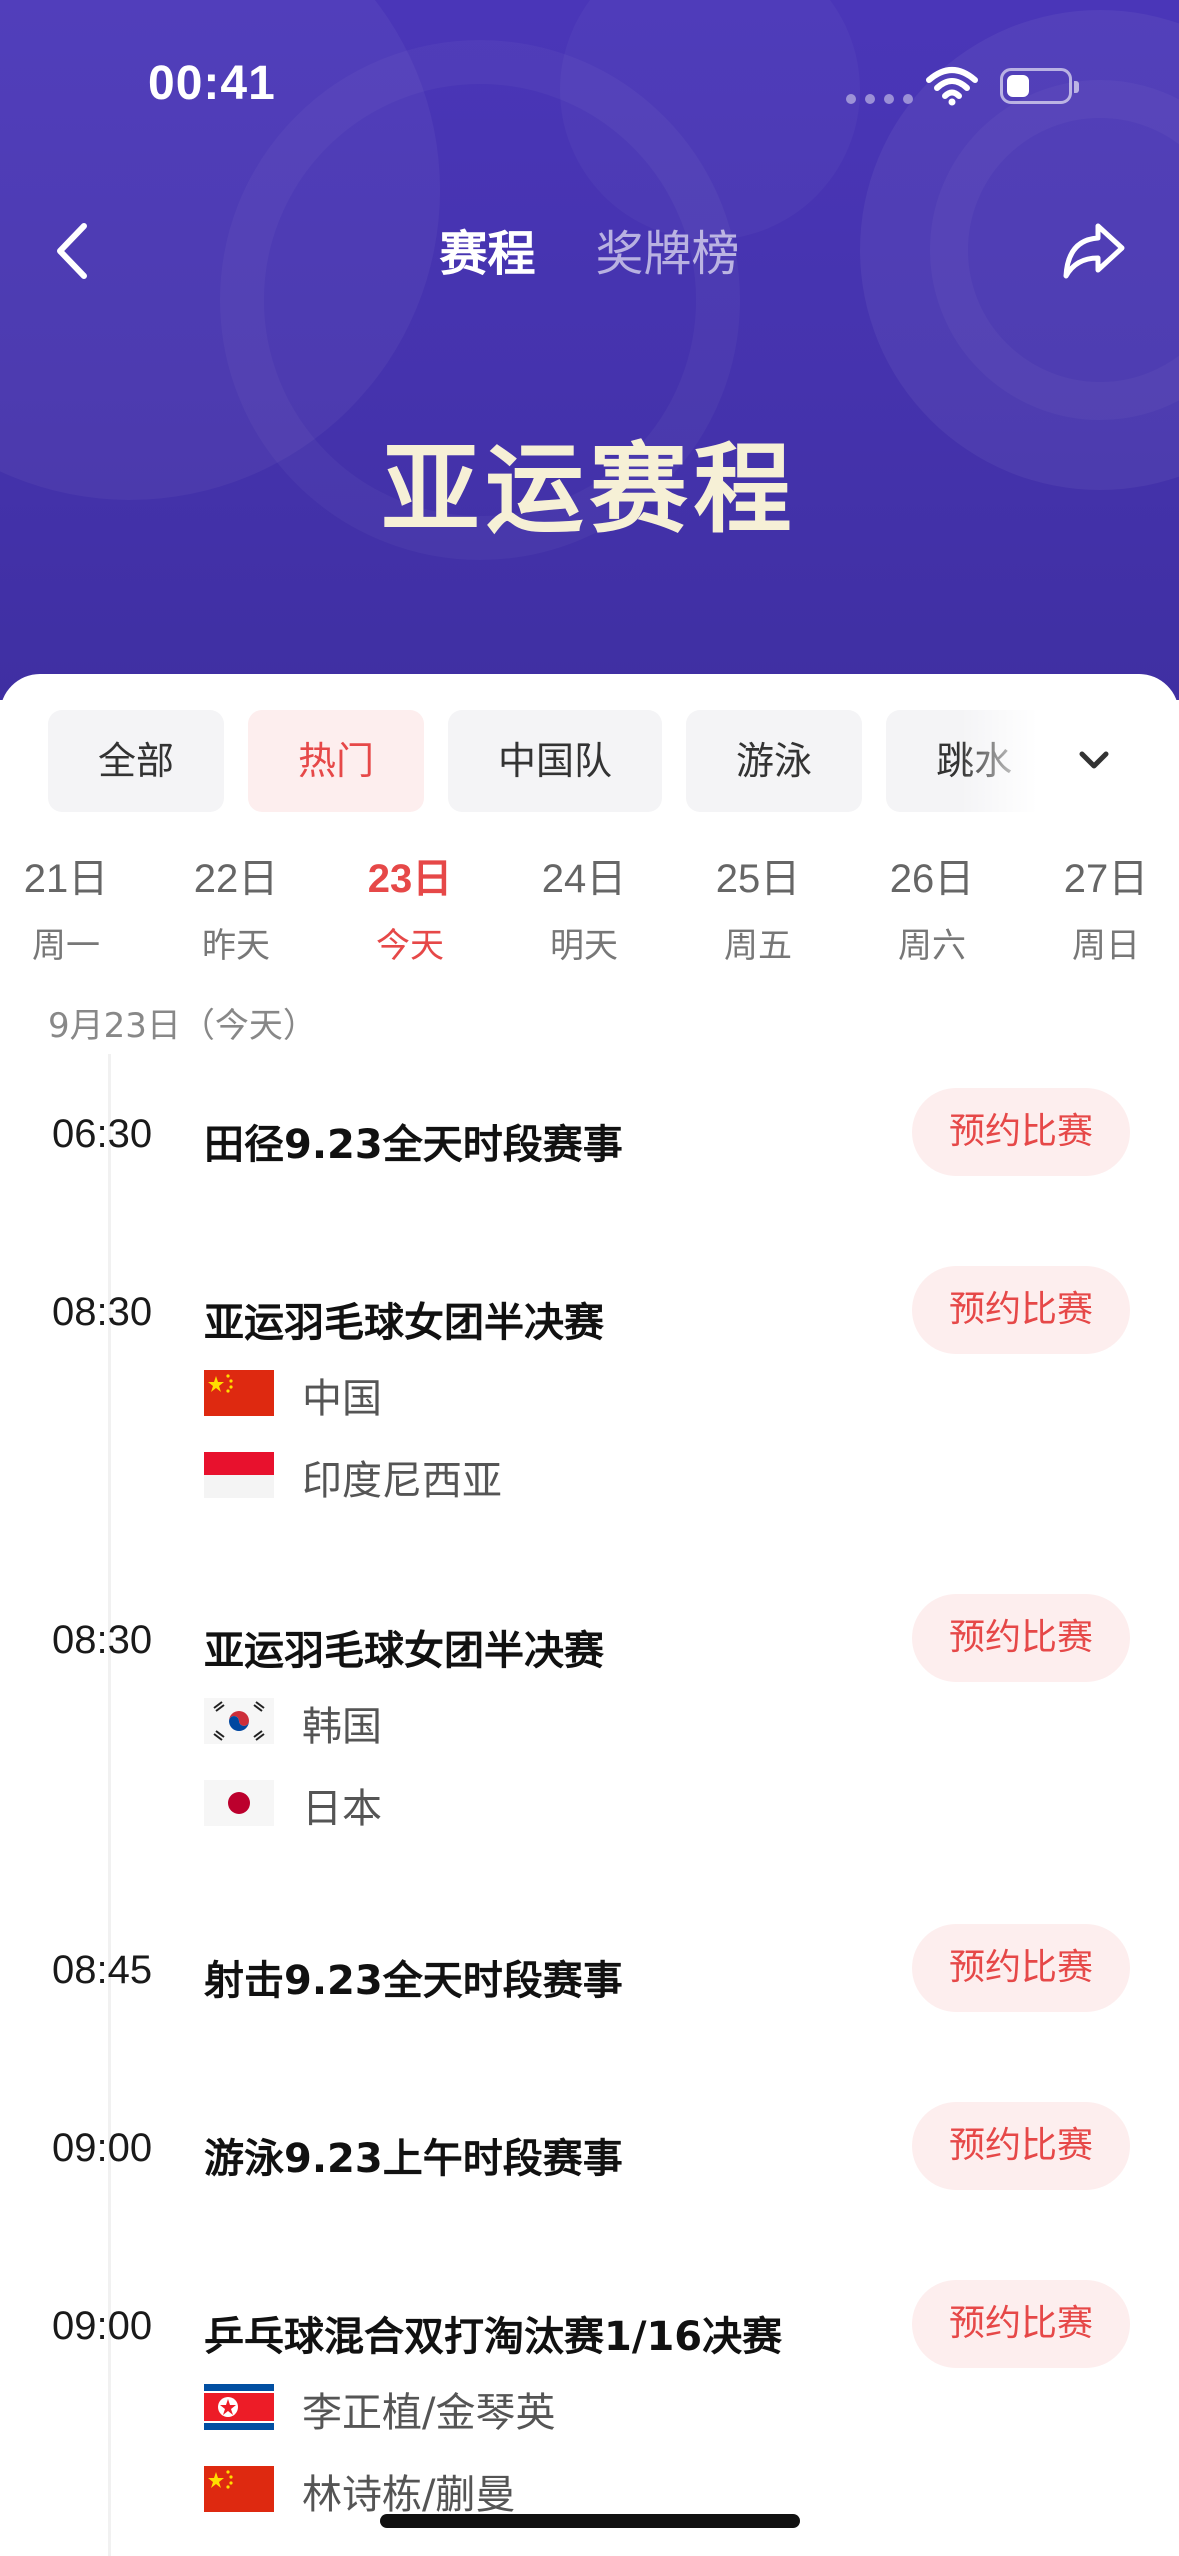 This screenshot has height=2556, width=1179. I want to click on tab-medal-table: 奖牌榜, so click(668, 249).